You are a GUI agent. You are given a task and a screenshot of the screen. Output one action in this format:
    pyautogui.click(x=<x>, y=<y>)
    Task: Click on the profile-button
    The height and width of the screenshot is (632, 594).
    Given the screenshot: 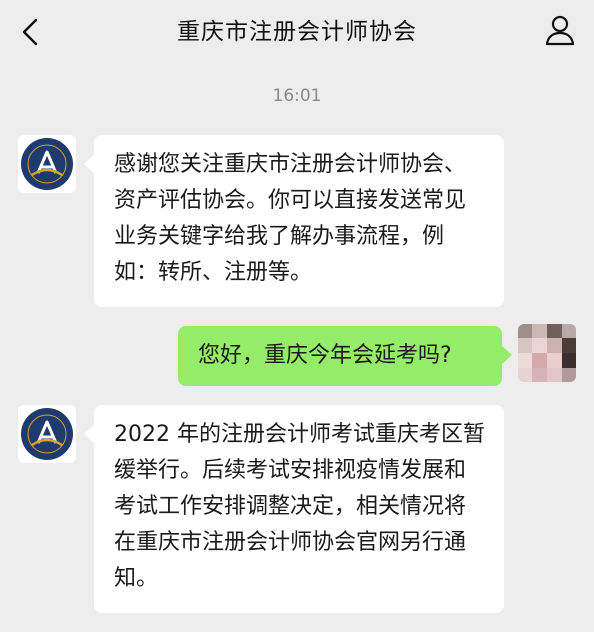 What is the action you would take?
    pyautogui.click(x=560, y=30)
    